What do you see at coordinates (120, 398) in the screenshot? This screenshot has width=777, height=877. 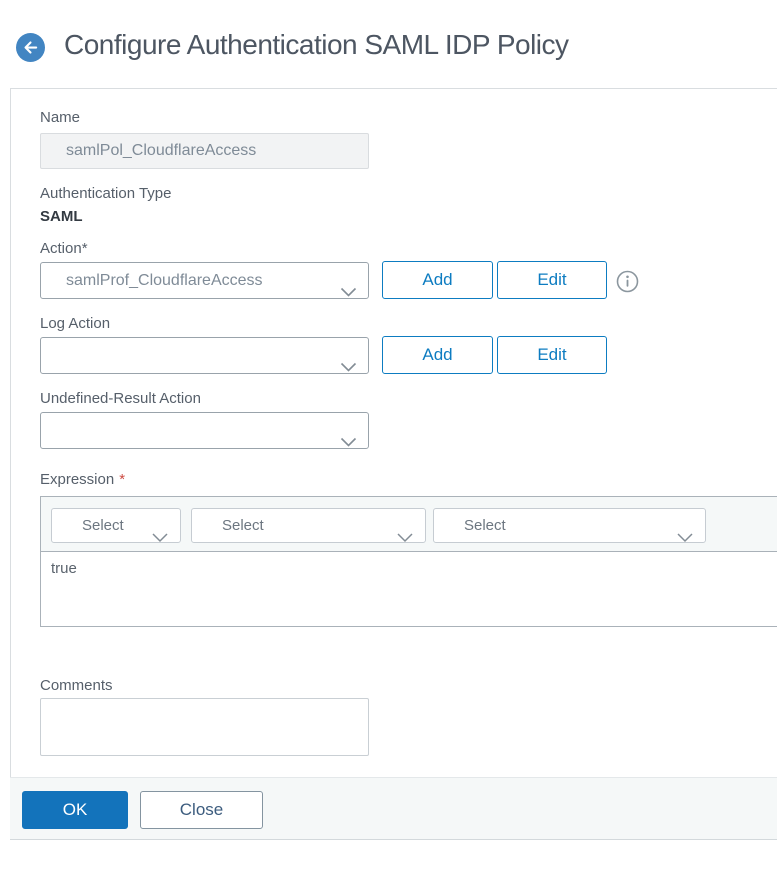 I see `undefined-result-action-label: Undefined-Result Action` at bounding box center [120, 398].